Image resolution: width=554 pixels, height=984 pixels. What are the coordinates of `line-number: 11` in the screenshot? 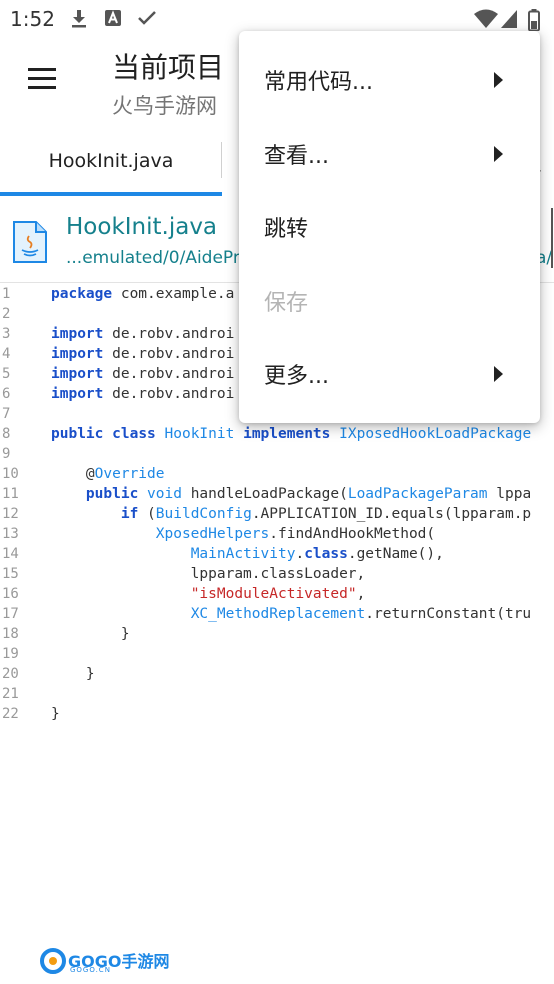 It's located at (10, 494).